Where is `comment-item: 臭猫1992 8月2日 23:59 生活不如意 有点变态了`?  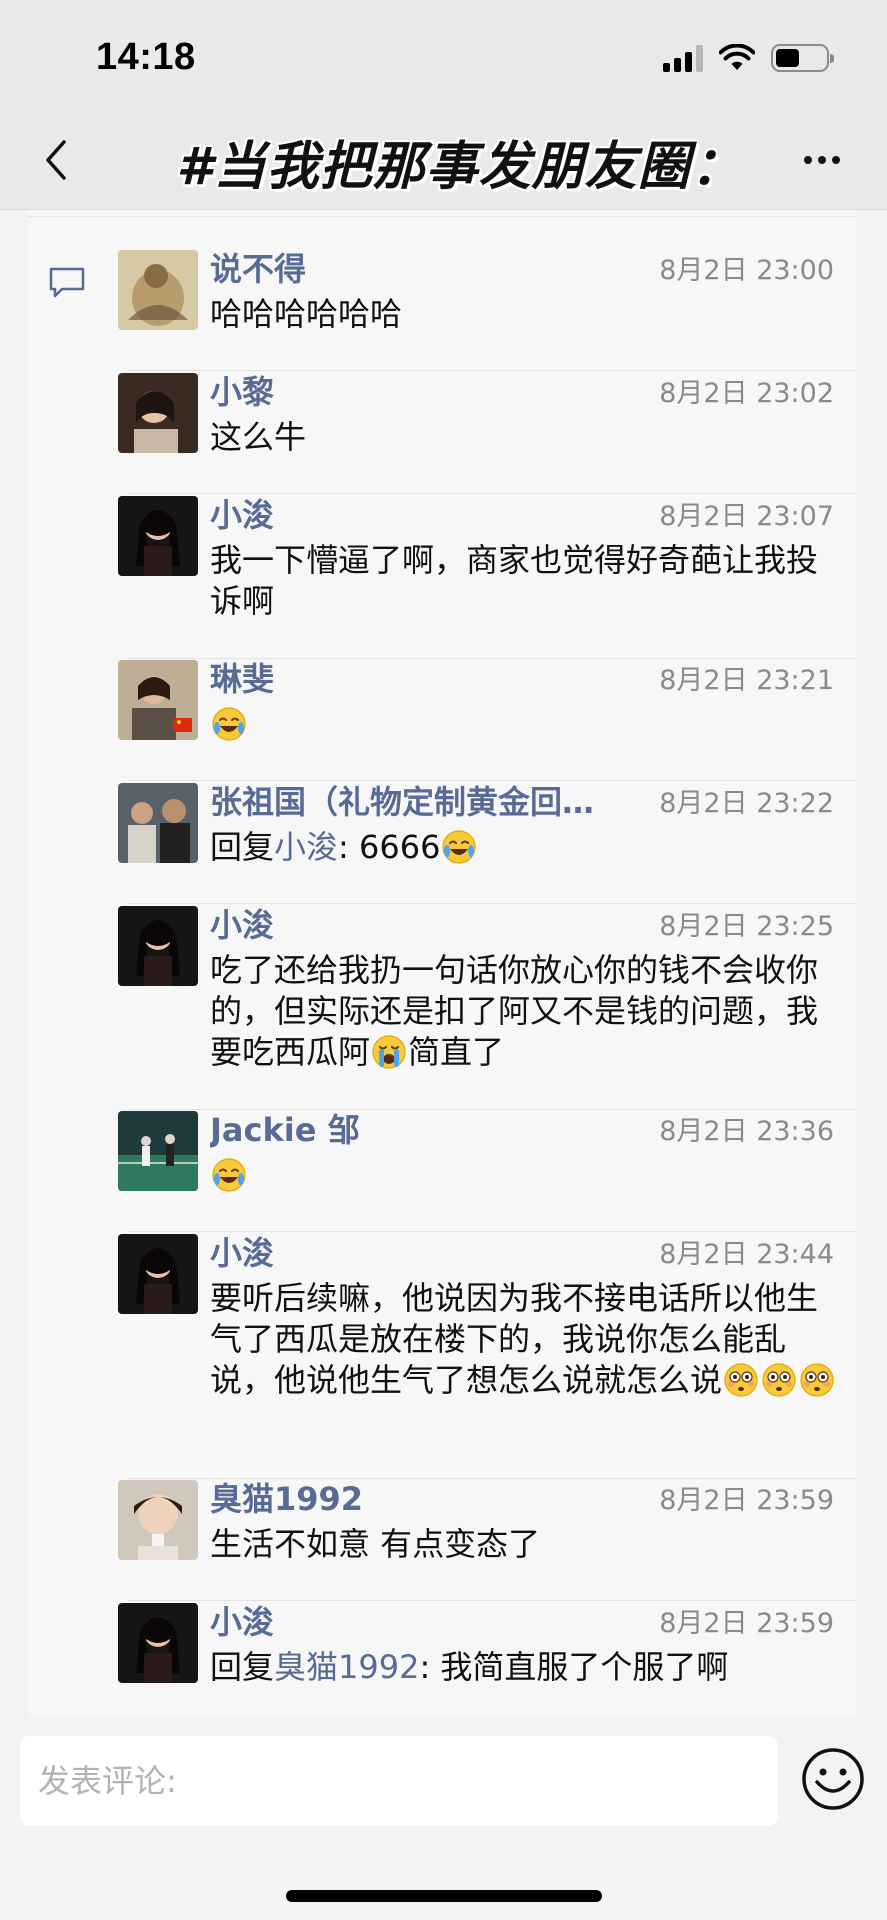
comment-item: 臭猫1992 8月2日 23:59 生活不如意 有点变态了 is located at coordinates (478, 1541).